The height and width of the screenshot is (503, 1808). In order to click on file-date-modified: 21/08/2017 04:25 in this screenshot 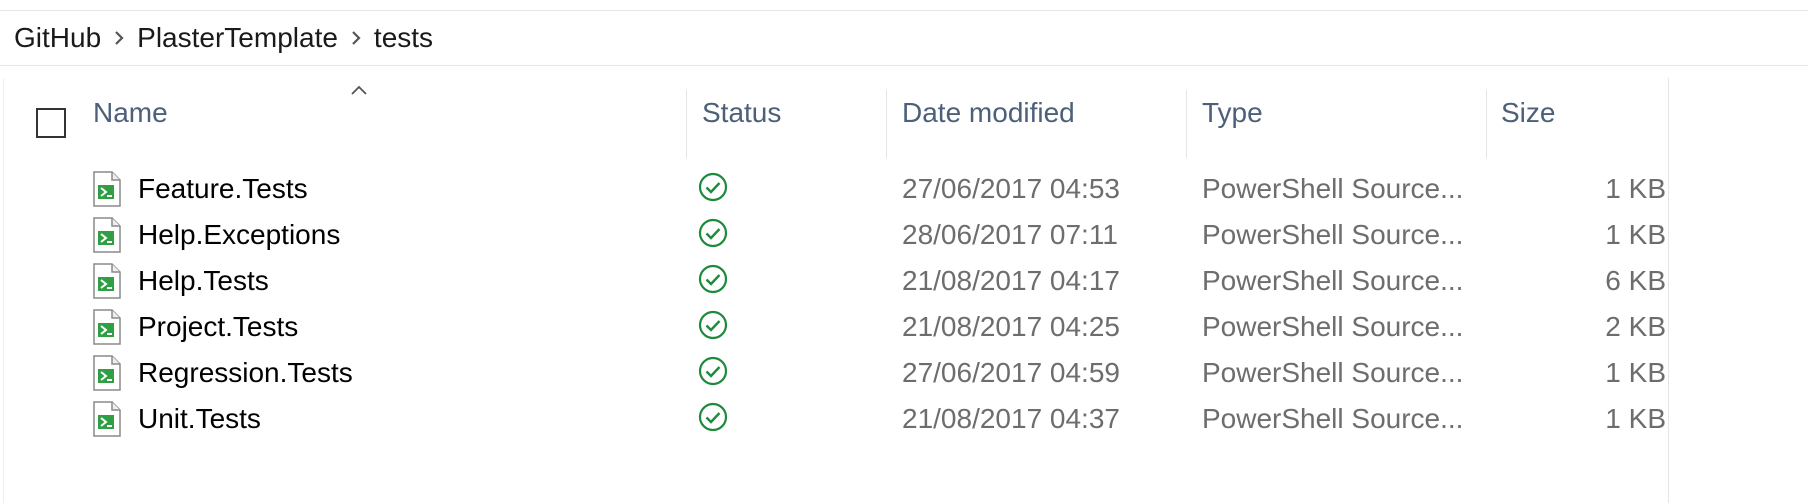, I will do `click(1011, 326)`.